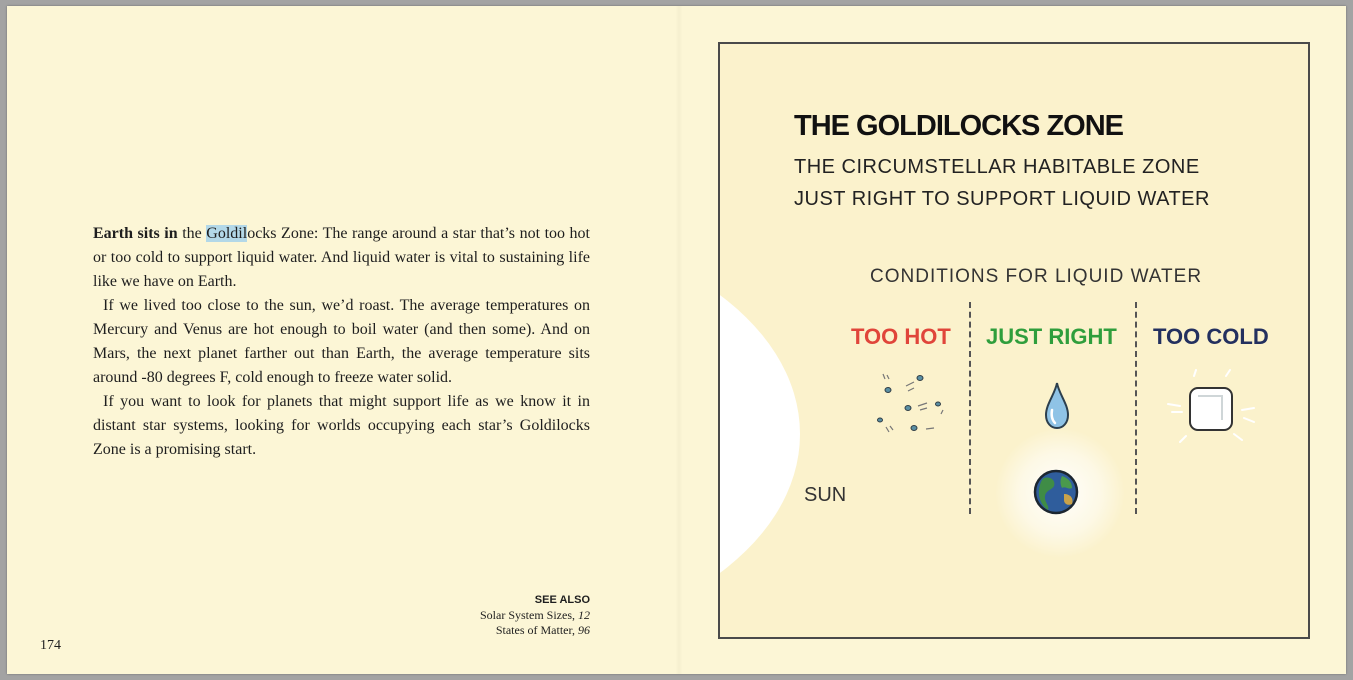 The height and width of the screenshot is (680, 1353). I want to click on steam-icon, so click(910, 403).